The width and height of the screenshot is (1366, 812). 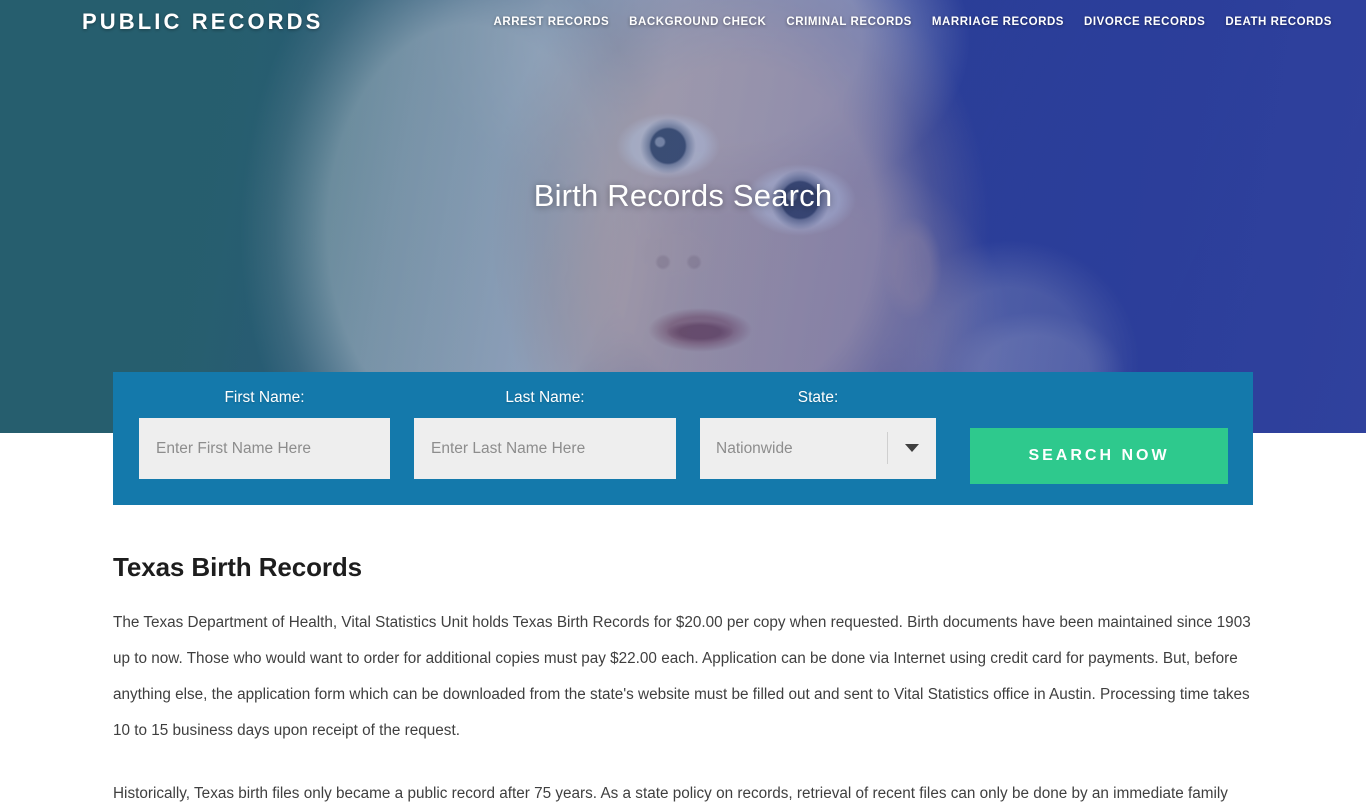 What do you see at coordinates (754, 448) in the screenshot?
I see `state-select-value: Nationwide` at bounding box center [754, 448].